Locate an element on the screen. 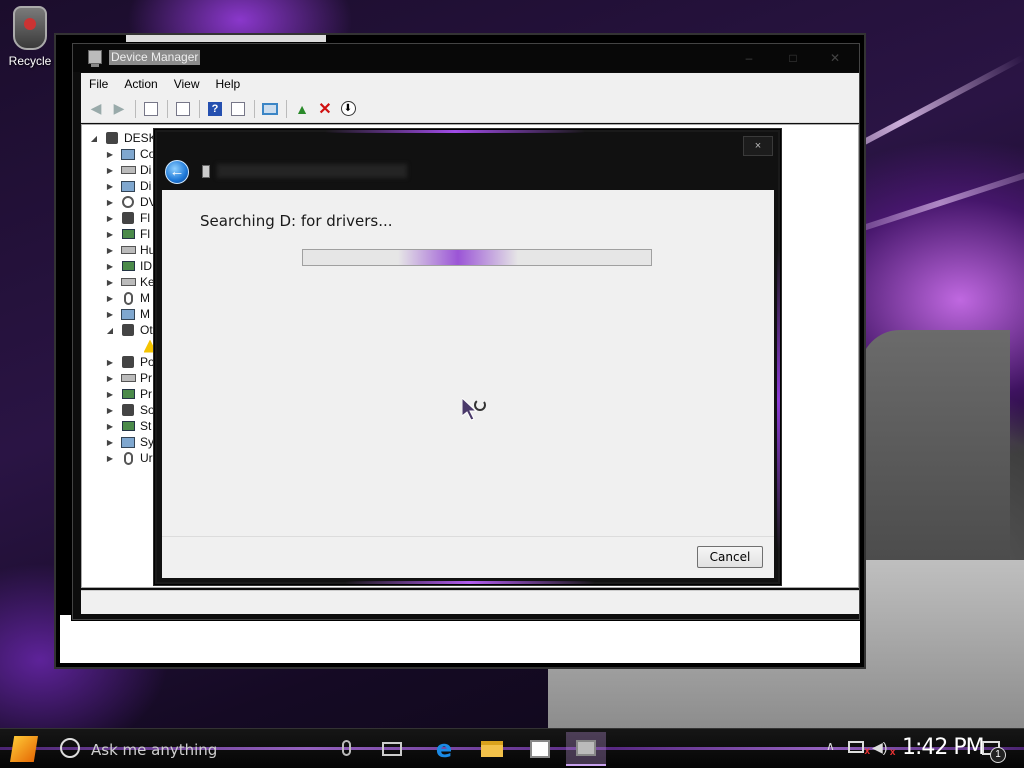 Image resolution: width=1024 pixels, height=768 pixels. forward-arrow-icon: ▶ is located at coordinates (119, 108).